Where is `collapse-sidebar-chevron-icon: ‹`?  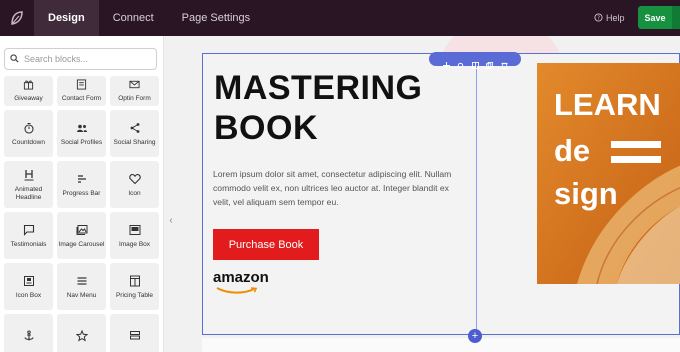 collapse-sidebar-chevron-icon: ‹ is located at coordinates (171, 220).